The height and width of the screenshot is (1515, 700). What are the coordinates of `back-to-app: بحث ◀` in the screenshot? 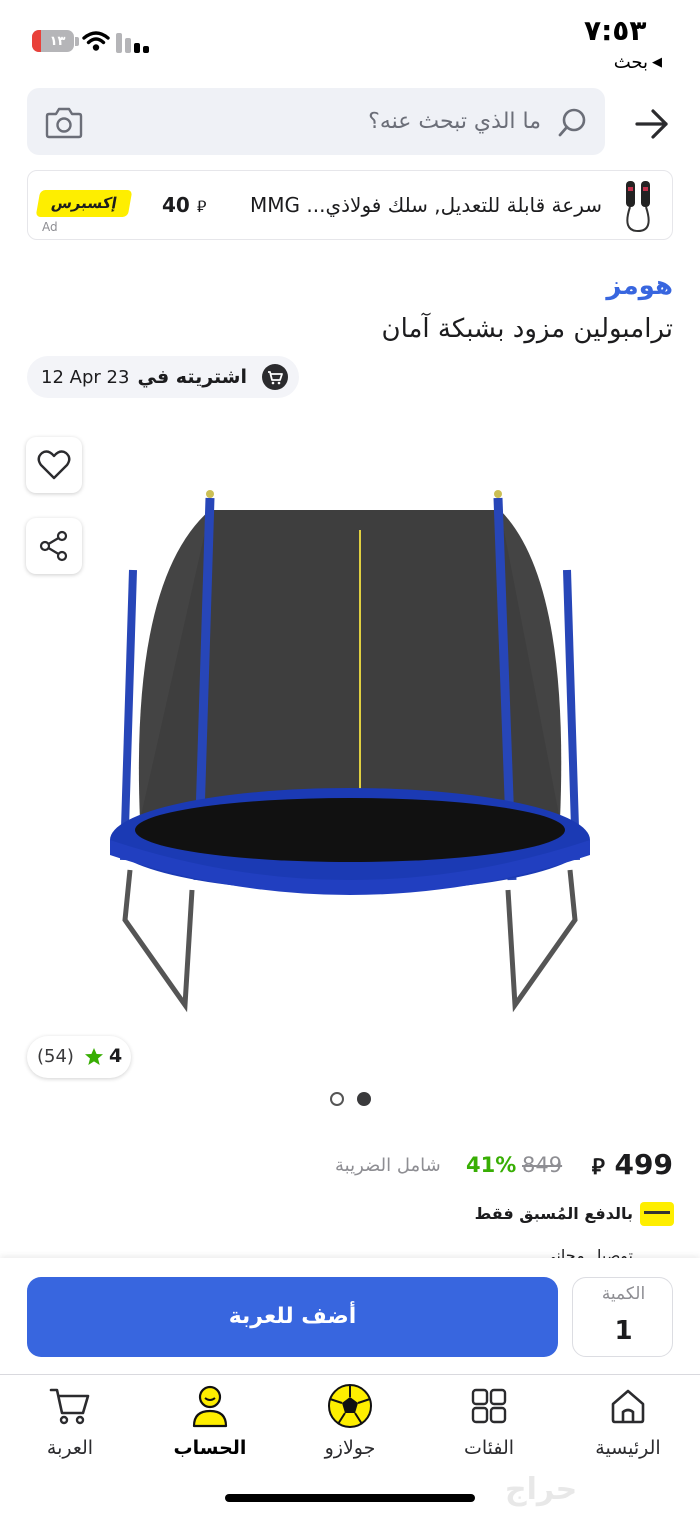 It's located at (638, 62).